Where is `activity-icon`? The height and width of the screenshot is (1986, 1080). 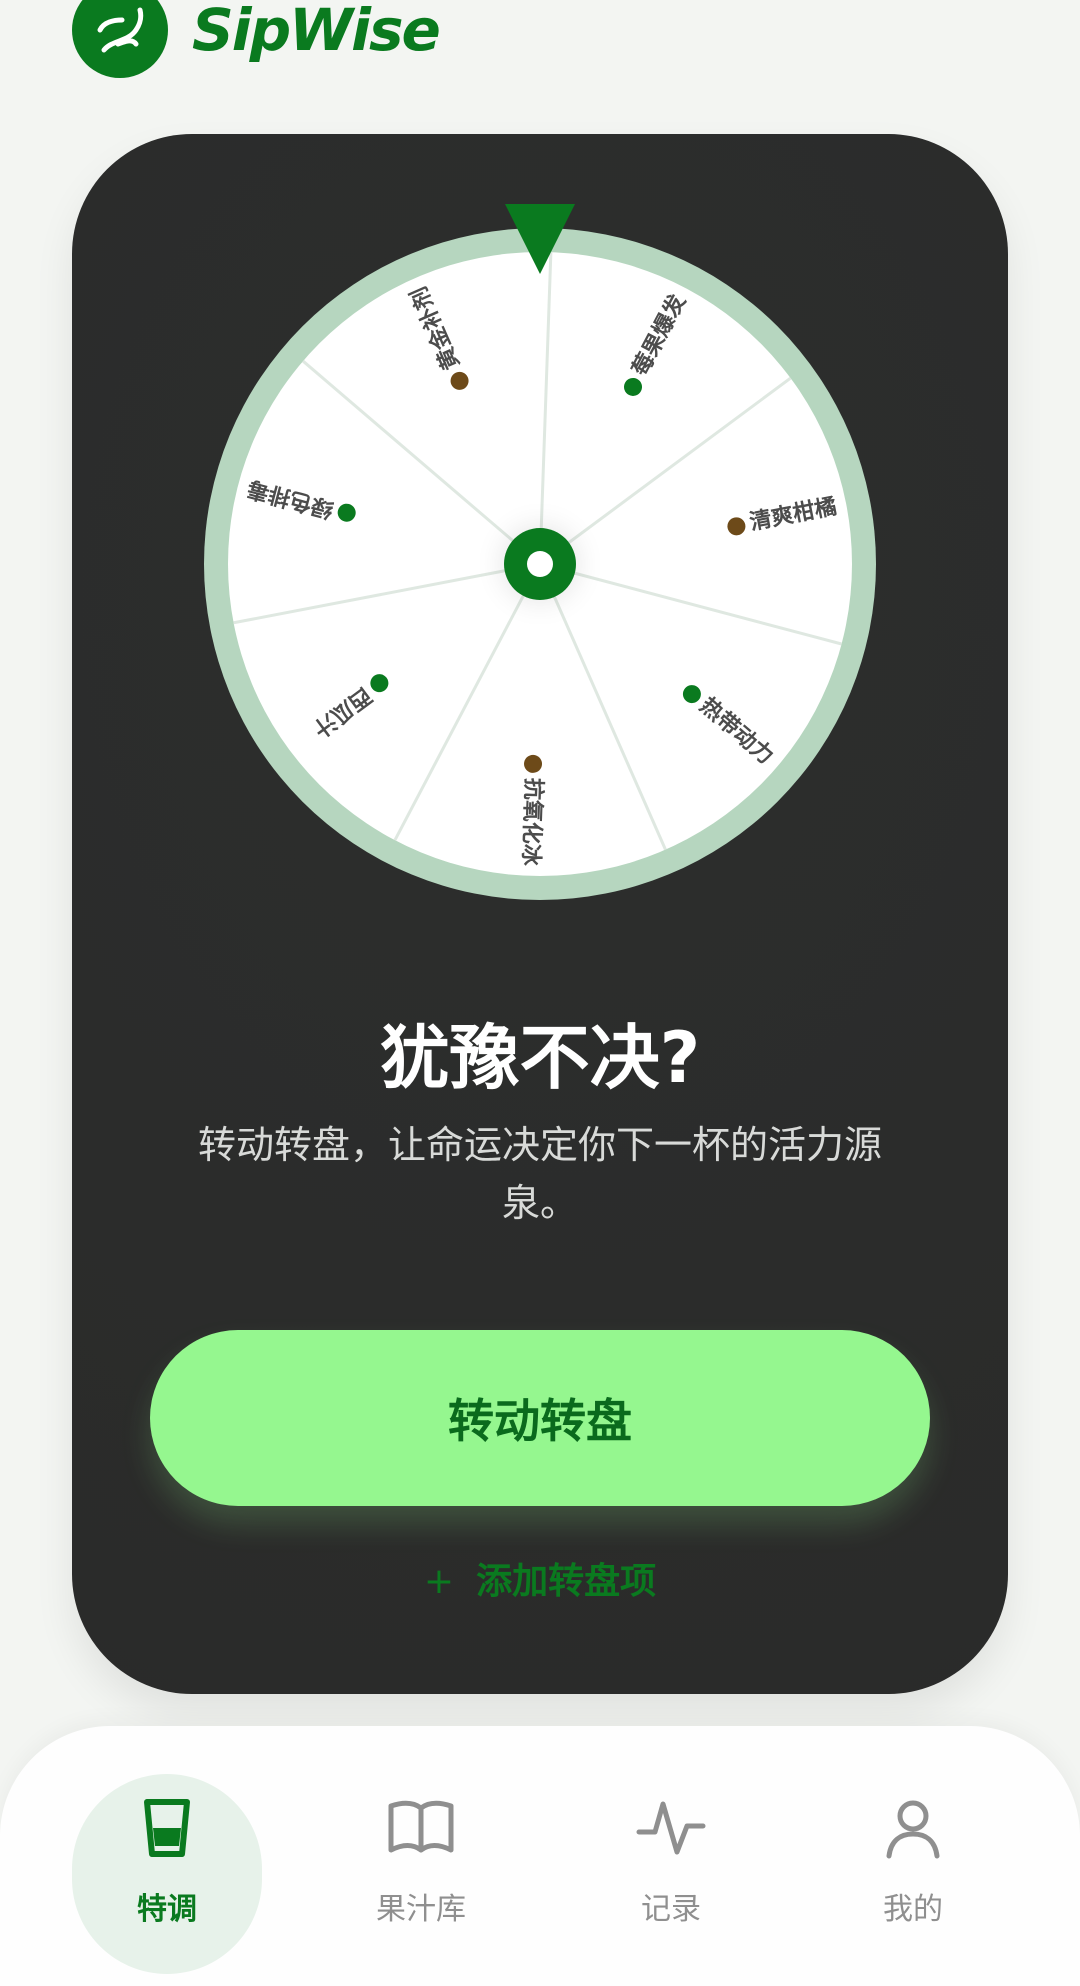
activity-icon is located at coordinates (671, 1828).